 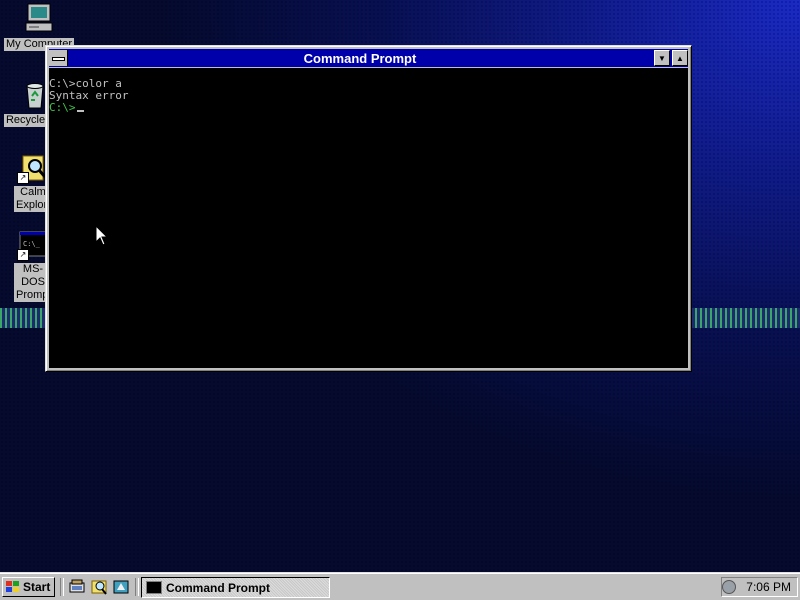 I want to click on start-button: Start, so click(x=28, y=587).